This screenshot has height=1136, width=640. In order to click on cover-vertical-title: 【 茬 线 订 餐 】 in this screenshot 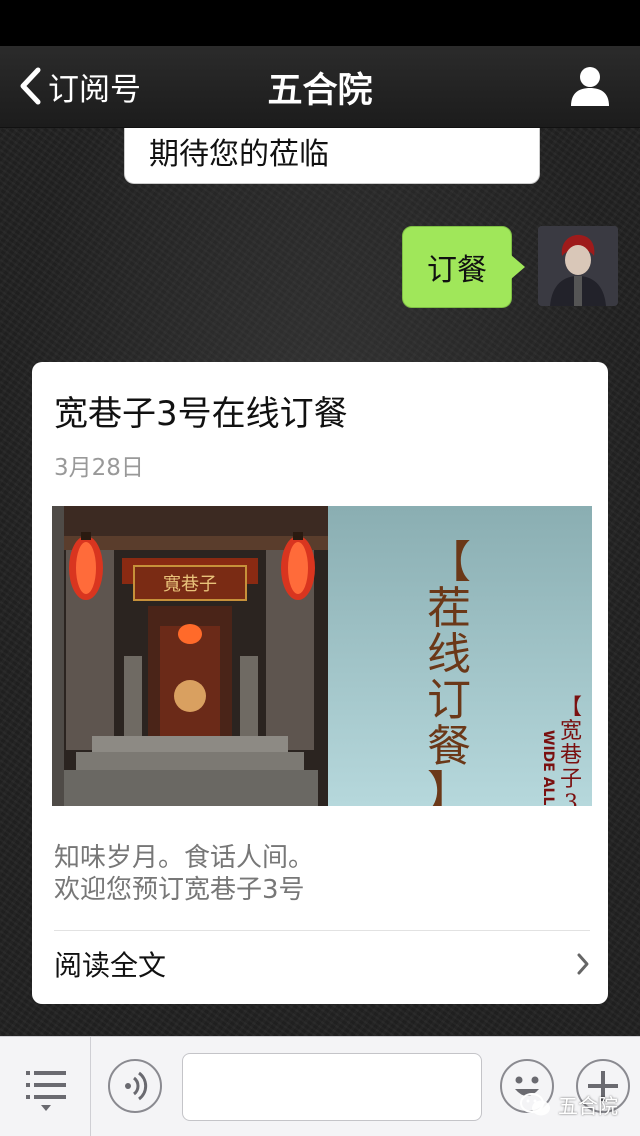, I will do `click(449, 672)`.